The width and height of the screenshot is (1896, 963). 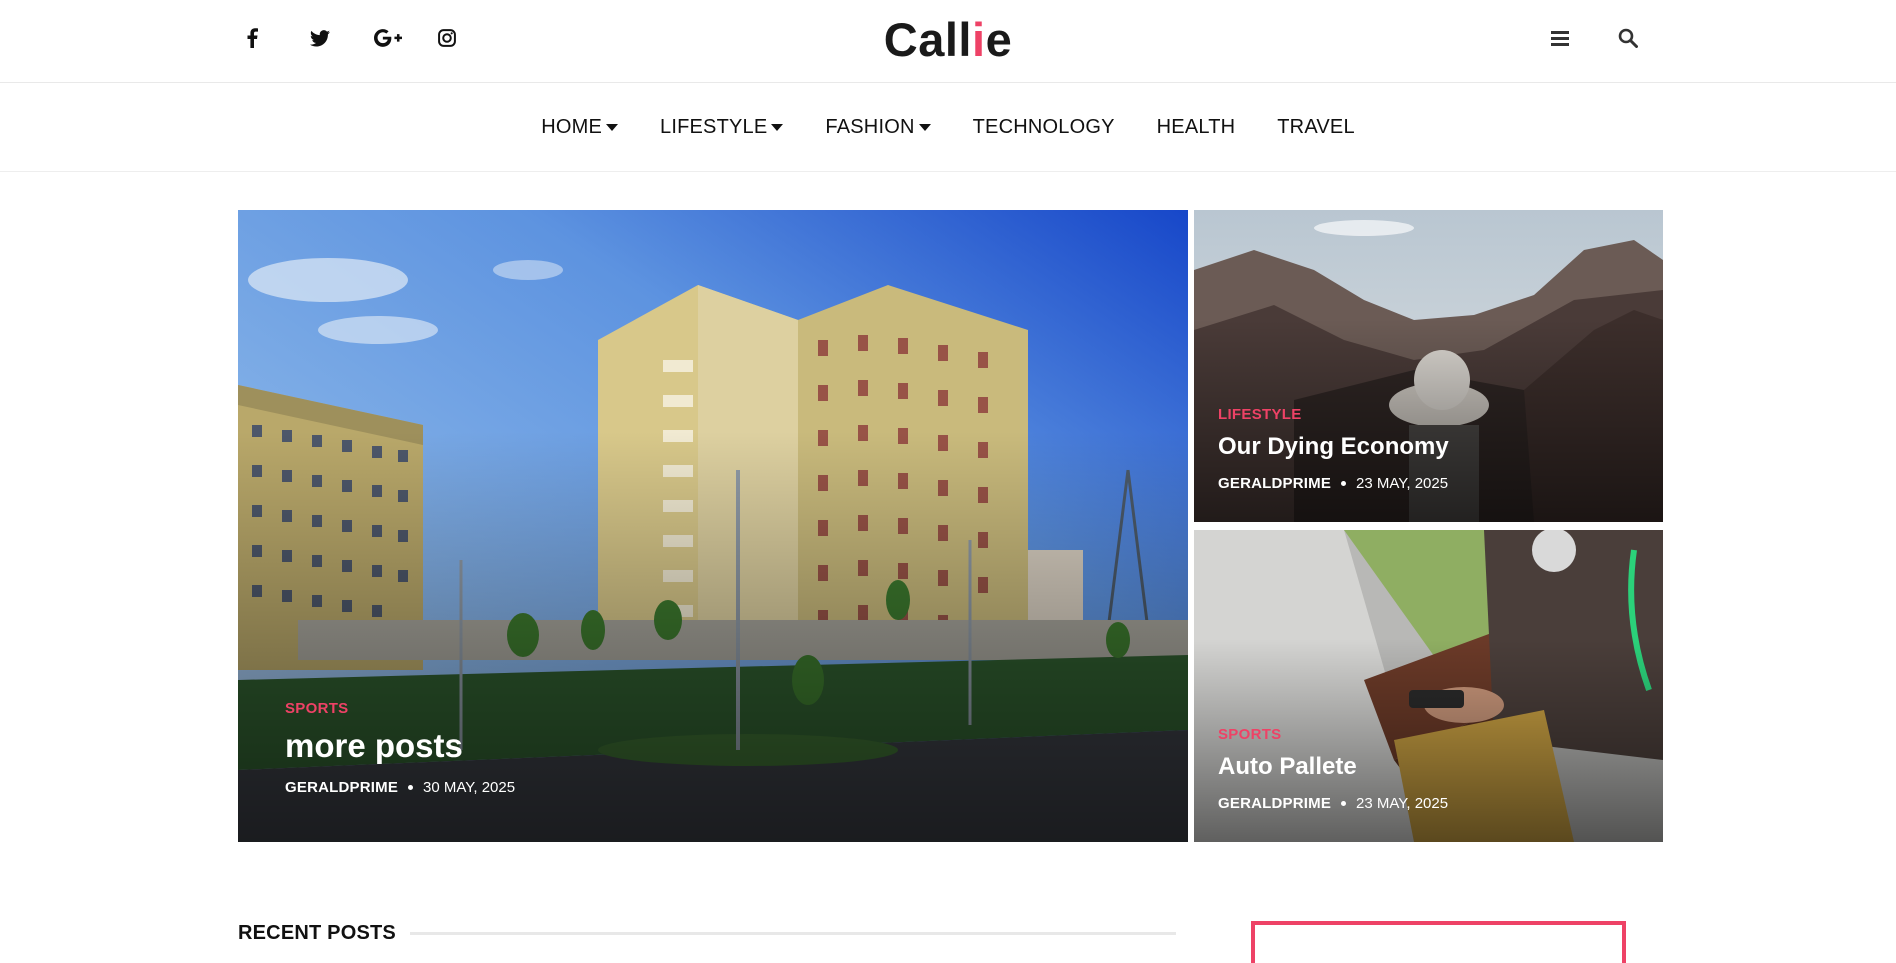 What do you see at coordinates (571, 126) in the screenshot?
I see `nav-item-label: HOME` at bounding box center [571, 126].